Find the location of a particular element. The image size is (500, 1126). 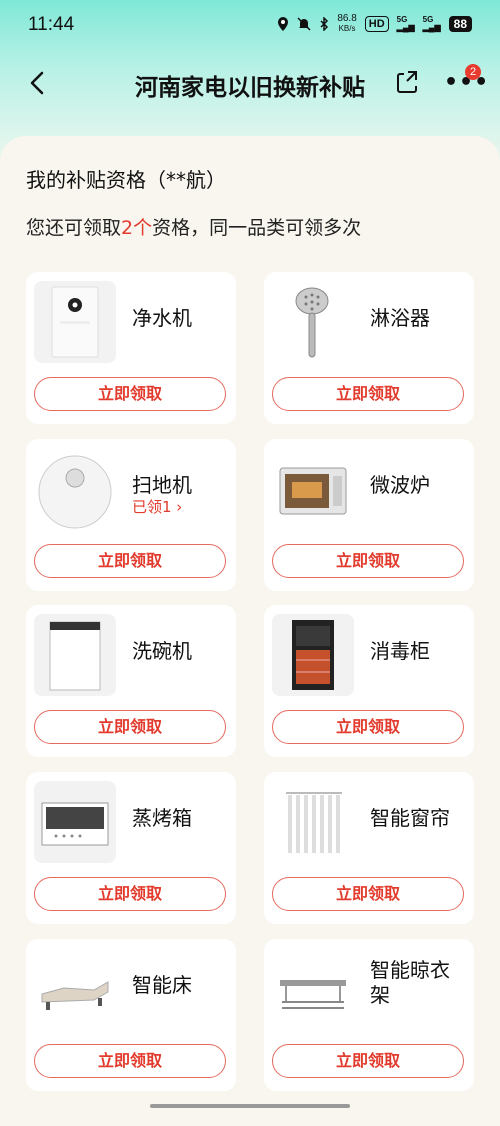

status-icons: 86.8 KB/s HD 5G ▂▄▆ 5G ▂▄▆ 88 is located at coordinates (374, 24).